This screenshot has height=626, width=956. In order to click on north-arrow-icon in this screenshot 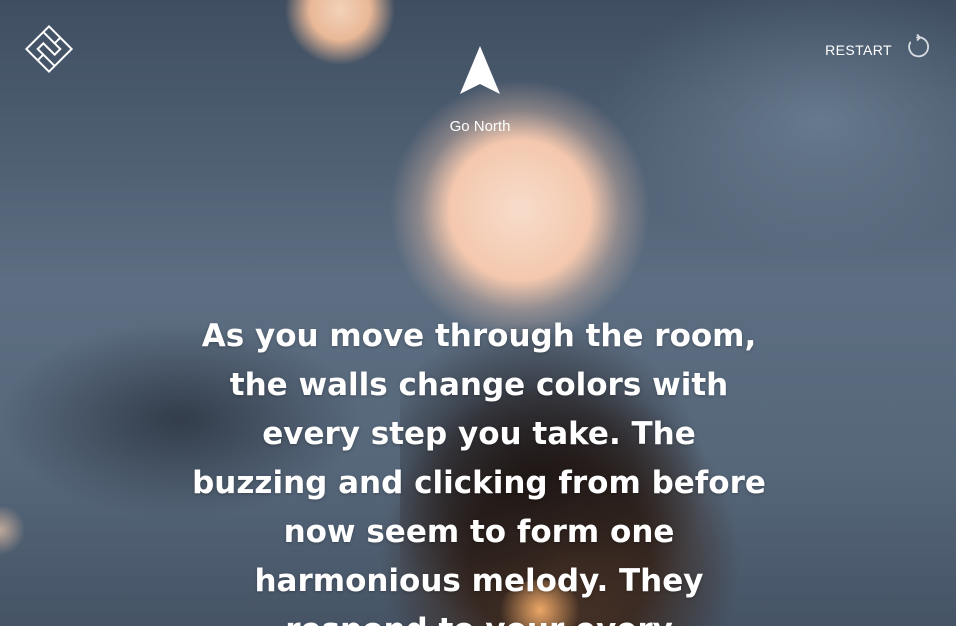, I will do `click(480, 70)`.